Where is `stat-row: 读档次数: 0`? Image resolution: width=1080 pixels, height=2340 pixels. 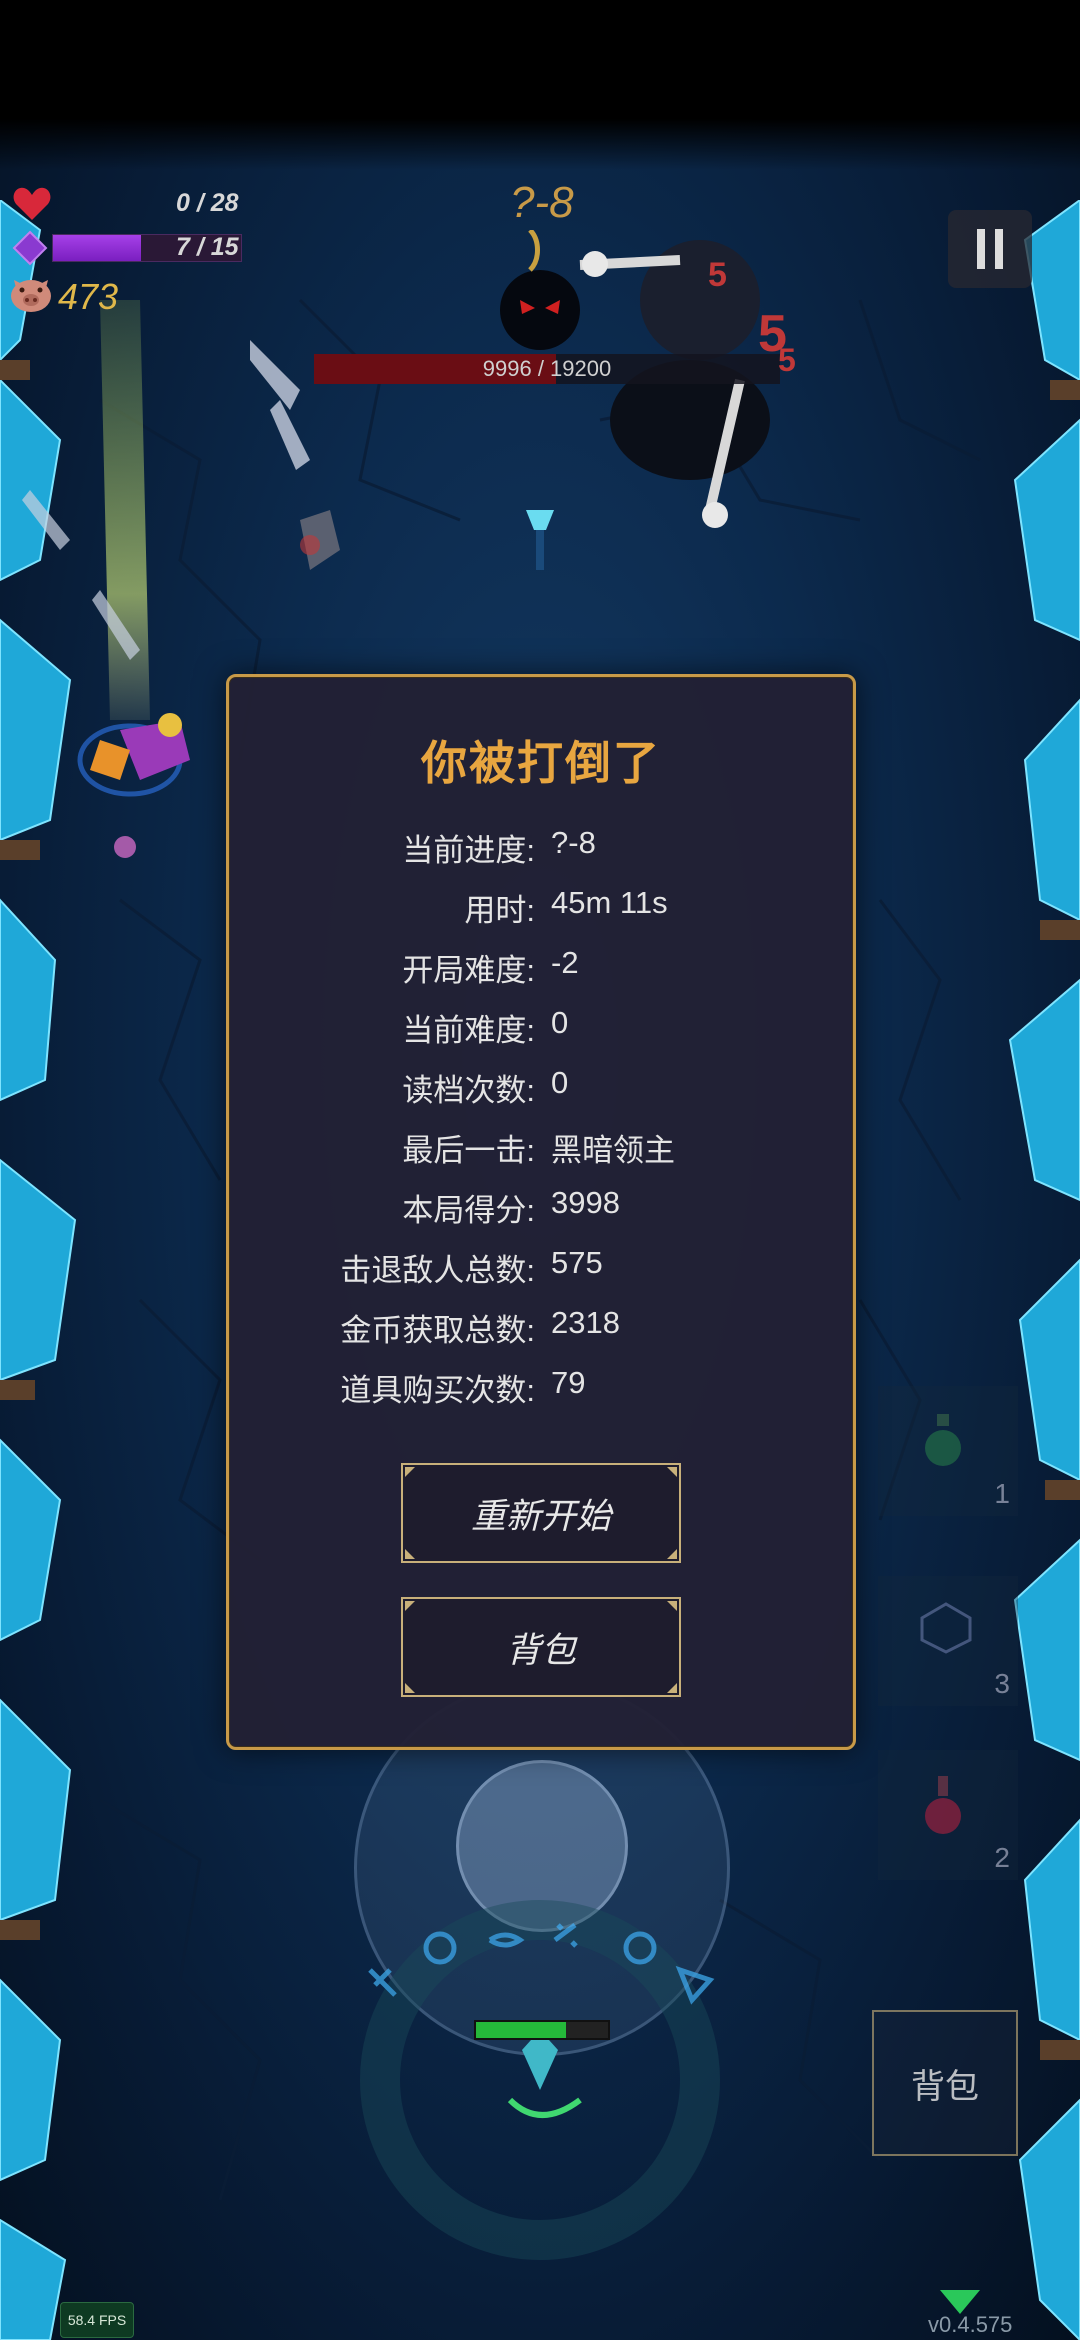 stat-row: 读档次数: 0 is located at coordinates (541, 1087).